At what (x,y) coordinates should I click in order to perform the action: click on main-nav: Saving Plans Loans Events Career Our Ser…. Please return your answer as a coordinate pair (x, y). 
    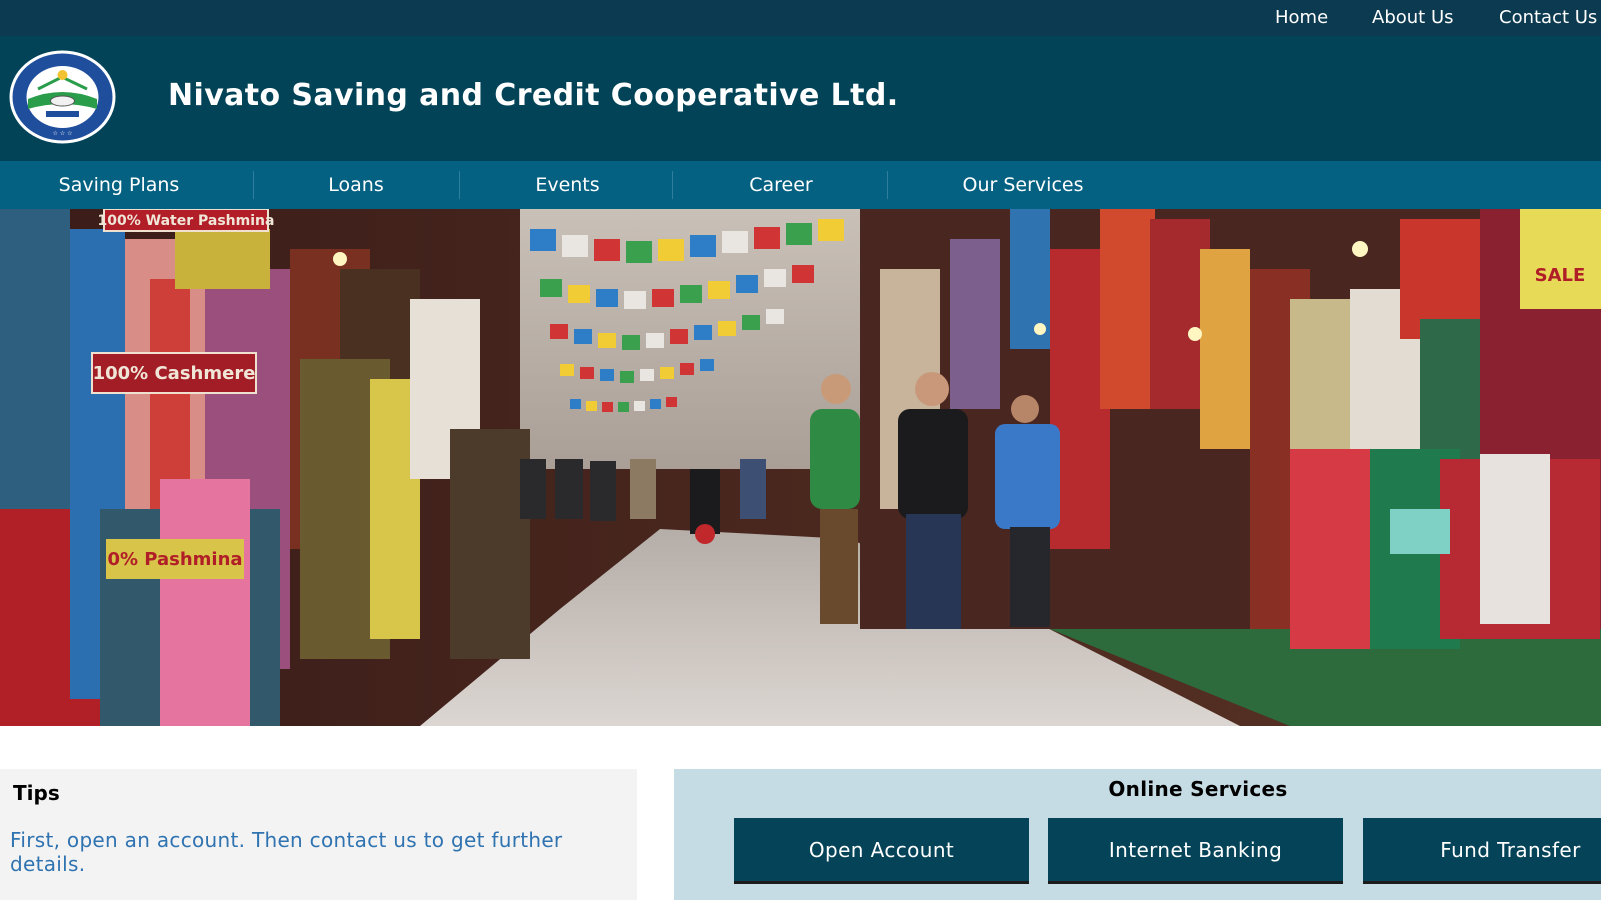
    Looking at the image, I should click on (800, 185).